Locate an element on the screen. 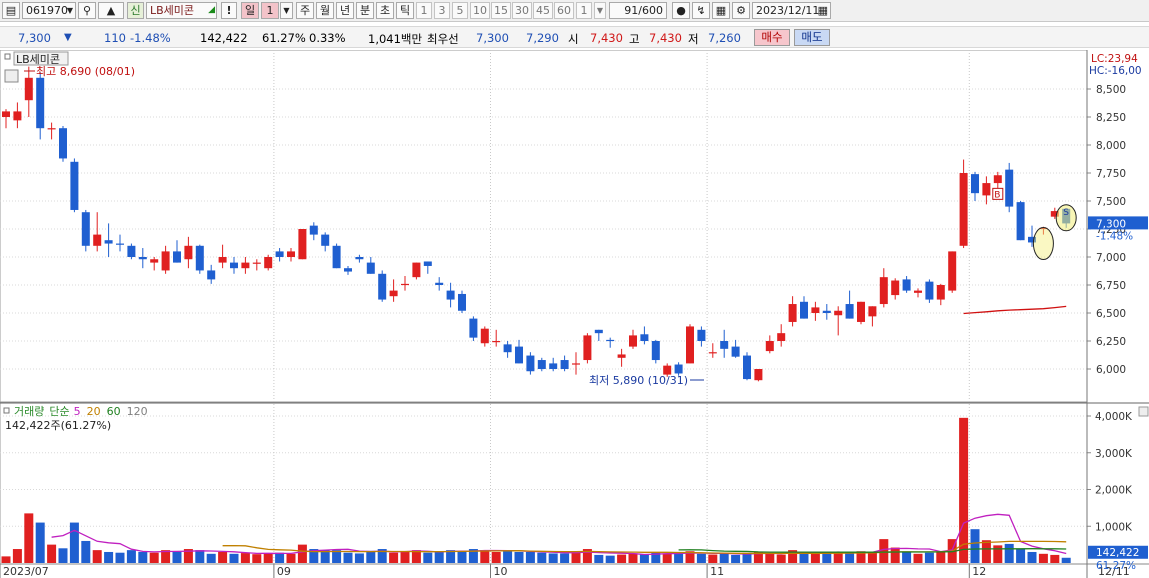  count-field: 91/600 is located at coordinates (638, 10).